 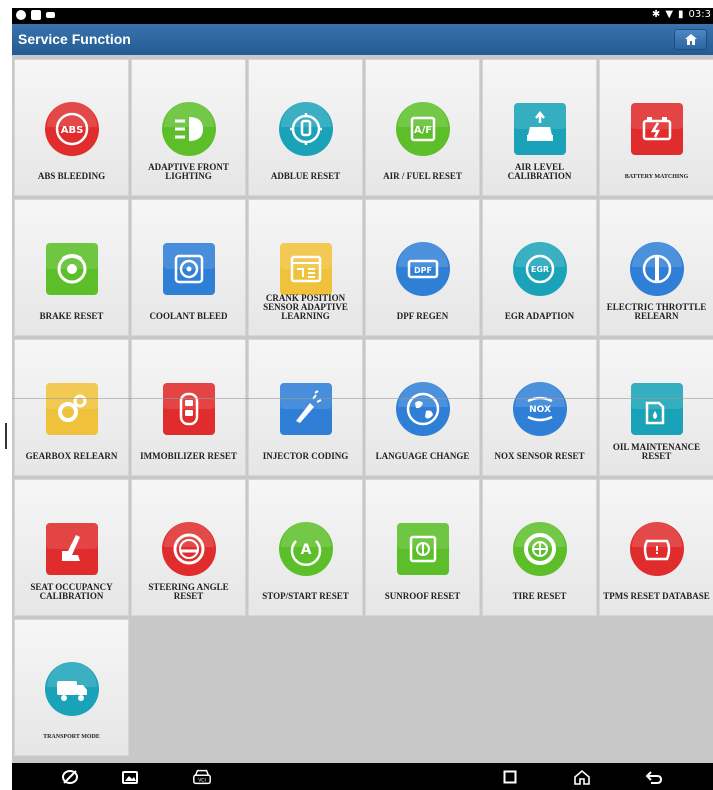 I want to click on coolant-fan-icon, so click(x=189, y=269).